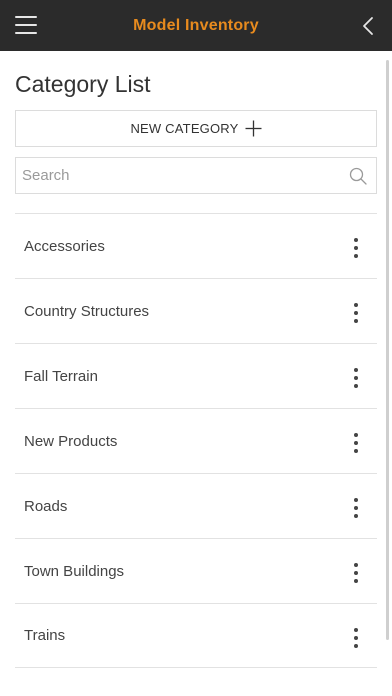  Describe the element at coordinates (87, 311) in the screenshot. I see `category-name: Country Structures` at that location.